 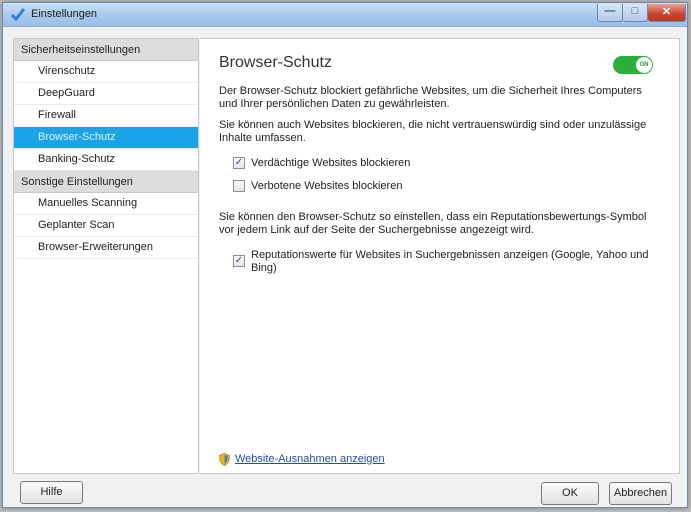 I want to click on maximize-button: □, so click(x=635, y=13).